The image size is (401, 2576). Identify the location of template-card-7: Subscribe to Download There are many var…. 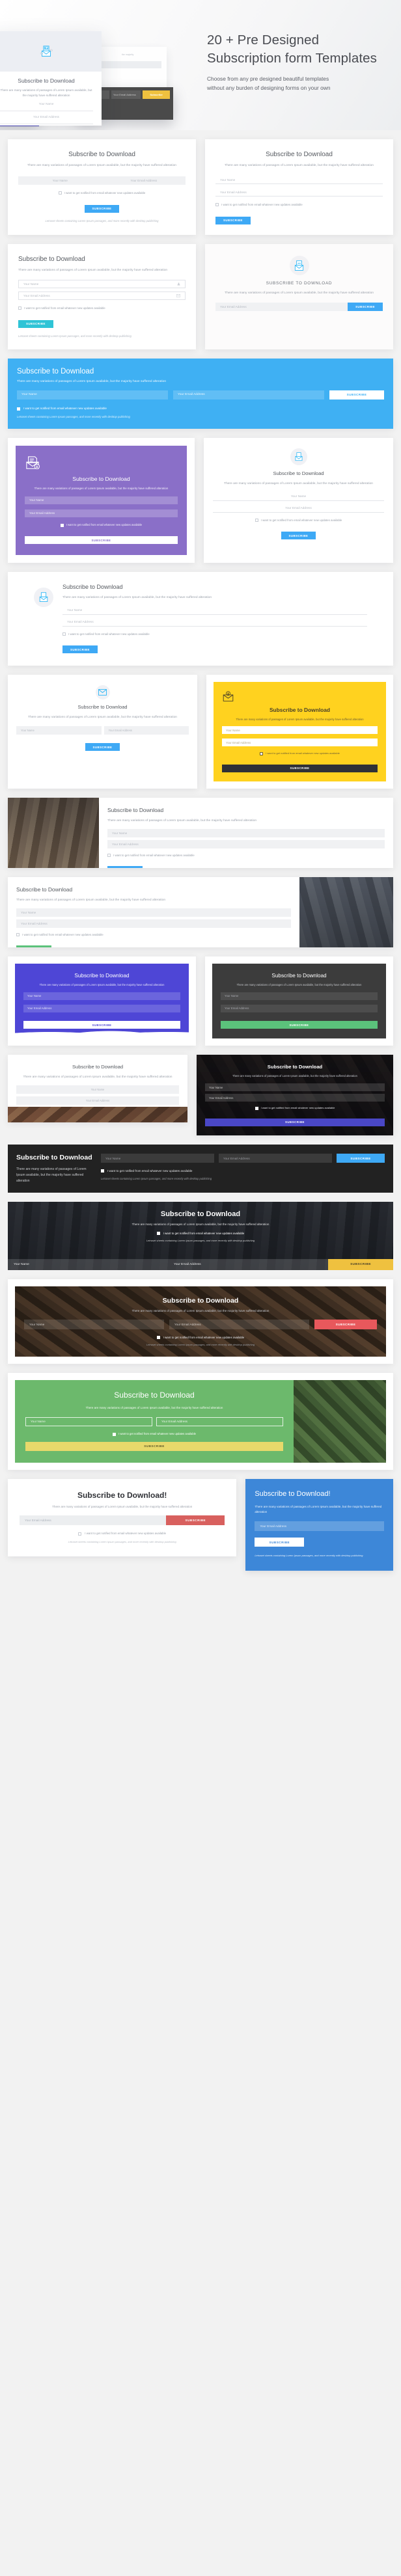
(298, 500).